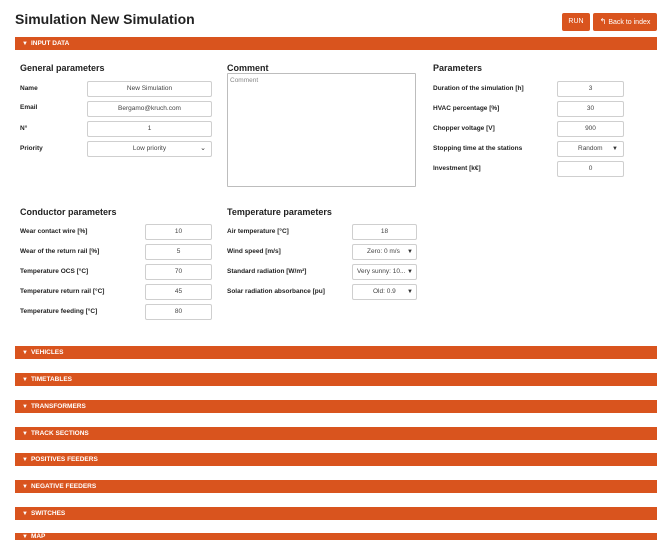  I want to click on section-label: TRANSFORMERS, so click(58, 406).